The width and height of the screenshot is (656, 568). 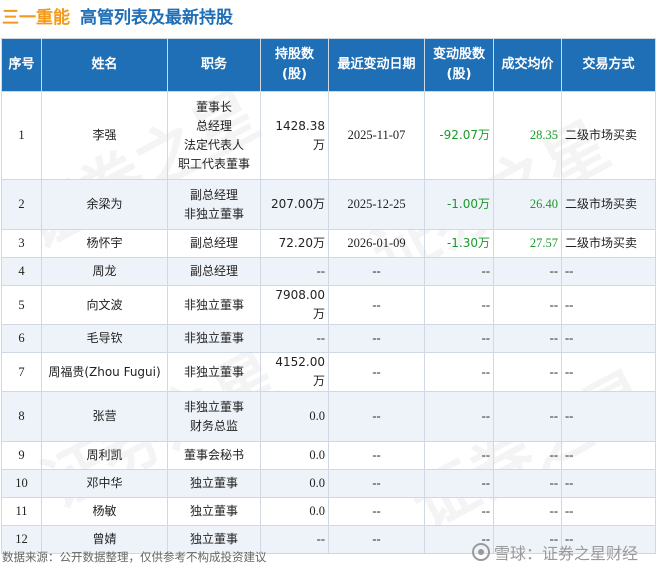 What do you see at coordinates (214, 65) in the screenshot?
I see `column-header: 职务` at bounding box center [214, 65].